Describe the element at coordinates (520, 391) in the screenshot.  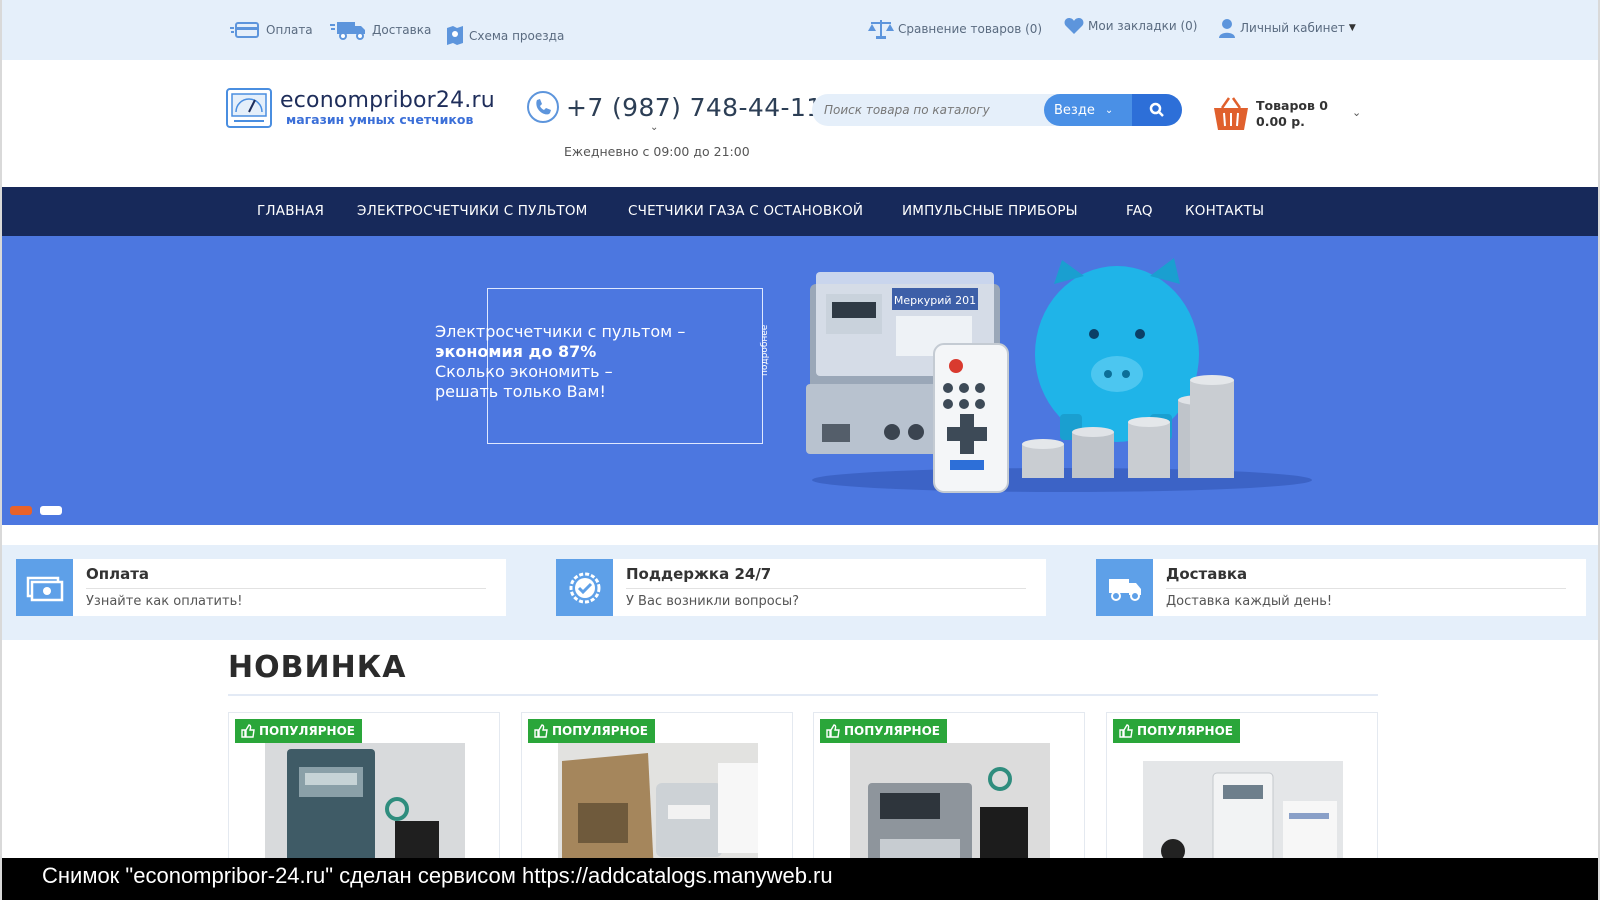
I see `banner-line: решать только Вам!` at that location.